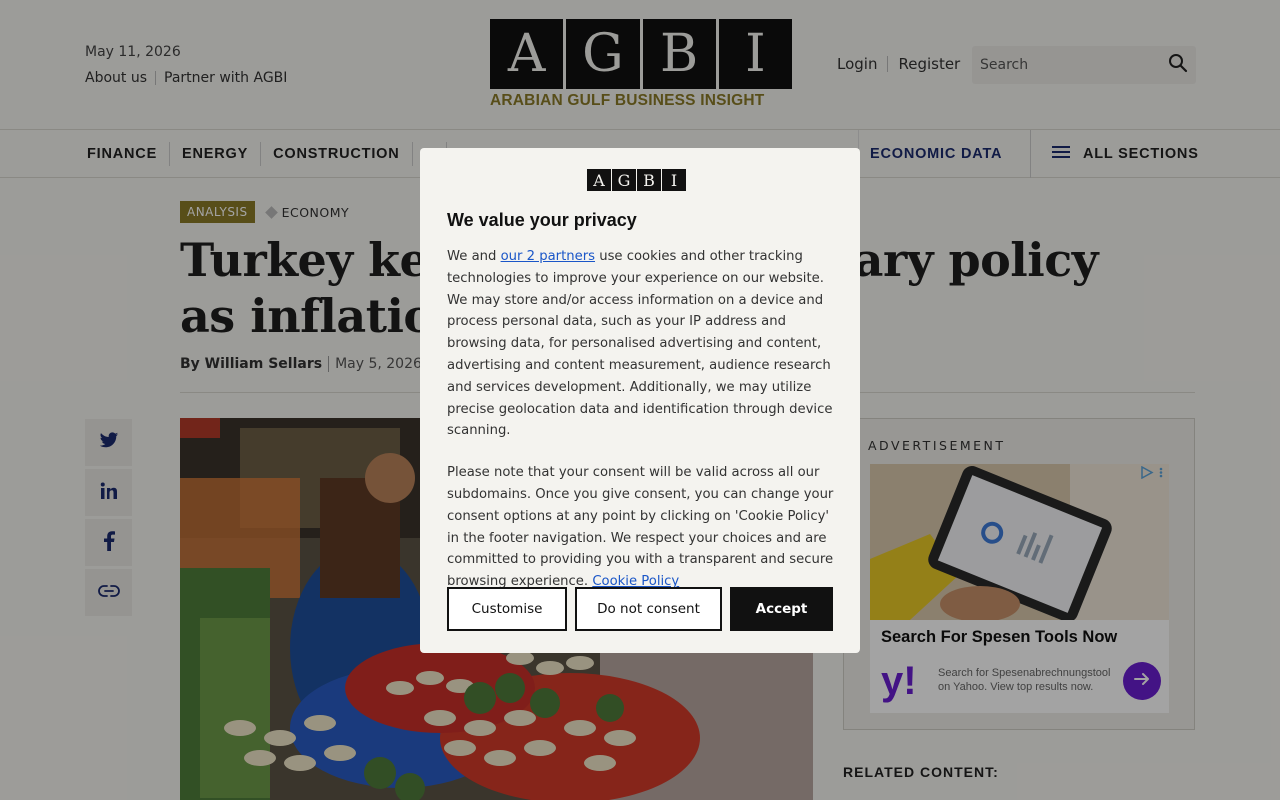  What do you see at coordinates (474, 256) in the screenshot?
I see `consent-text: We and` at bounding box center [474, 256].